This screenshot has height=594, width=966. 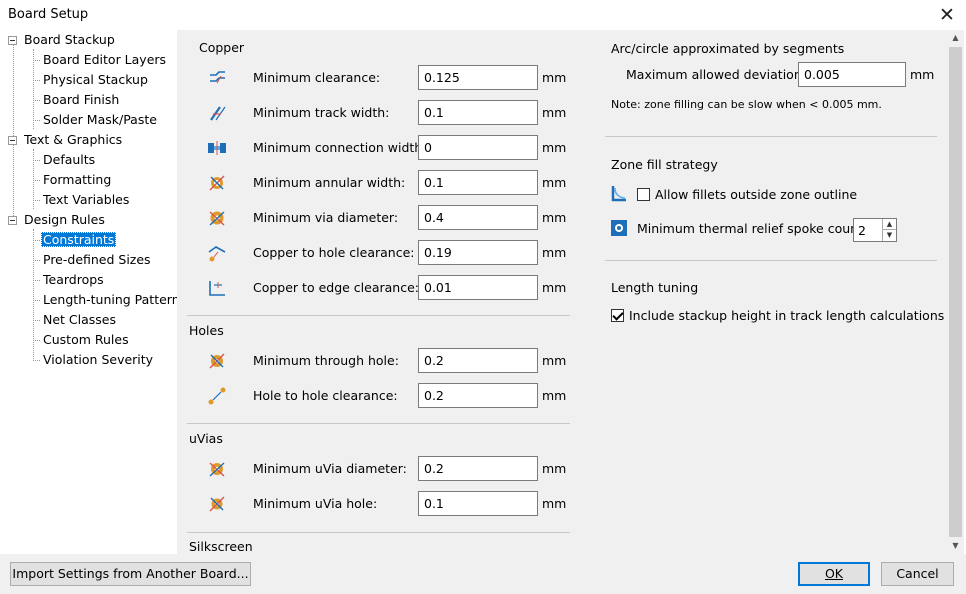 I want to click on rule-label: Minimum connection width:, so click(x=340, y=147).